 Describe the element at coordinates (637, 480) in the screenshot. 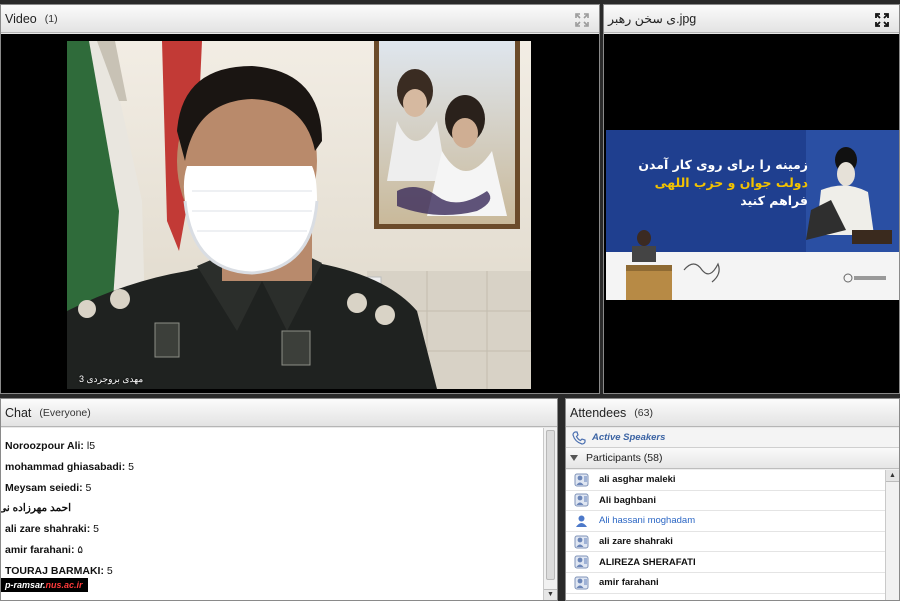

I see `participant-name: ali asghar maleki` at that location.